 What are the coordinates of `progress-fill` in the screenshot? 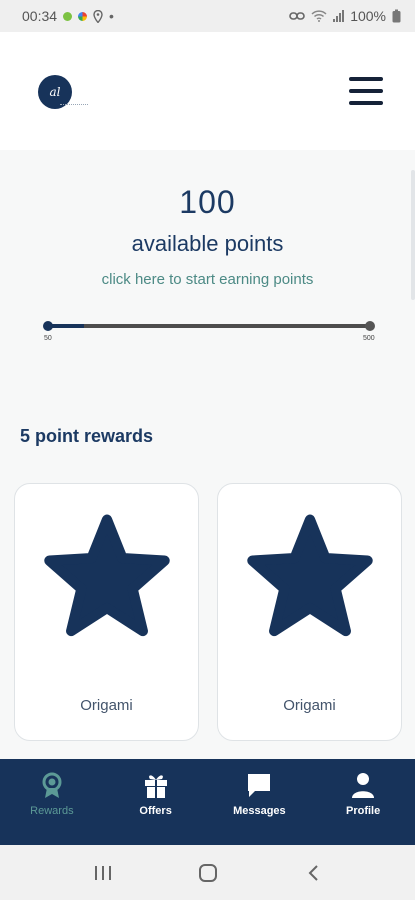 It's located at (66, 326).